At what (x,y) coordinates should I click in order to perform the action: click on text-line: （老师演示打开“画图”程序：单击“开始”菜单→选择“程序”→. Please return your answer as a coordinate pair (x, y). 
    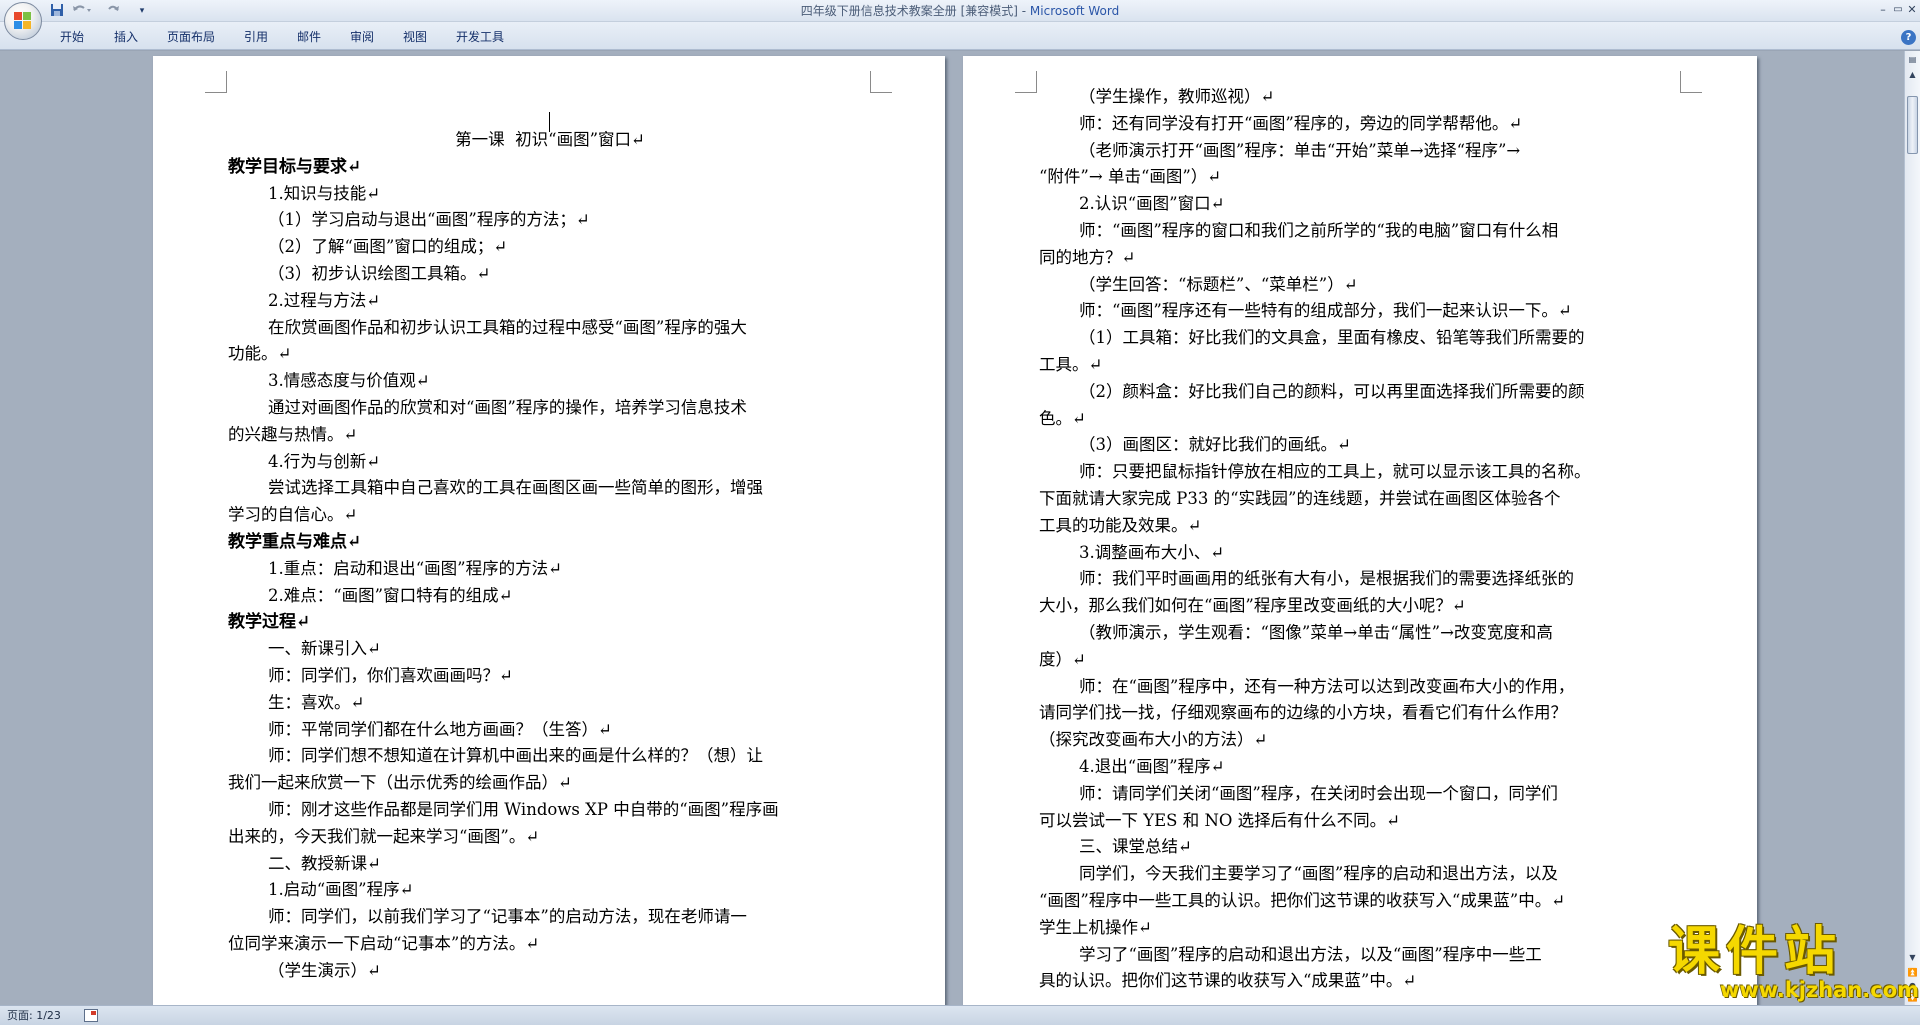
    Looking at the image, I should click on (1300, 150).